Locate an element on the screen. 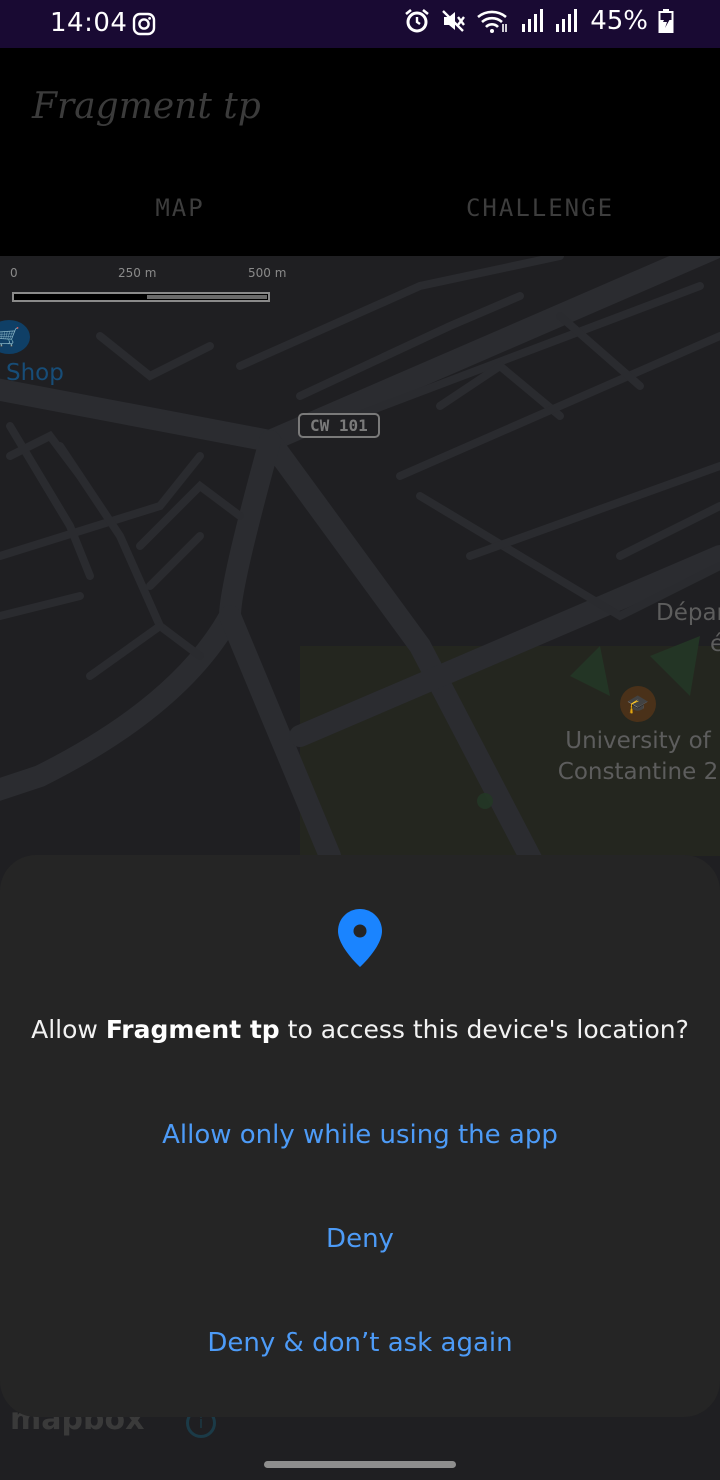  deny-button: Deny is located at coordinates (360, 1239).